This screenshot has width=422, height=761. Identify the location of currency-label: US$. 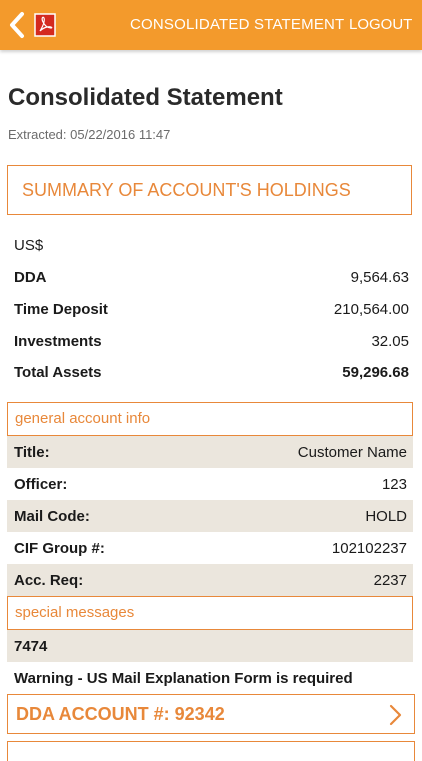
(29, 245).